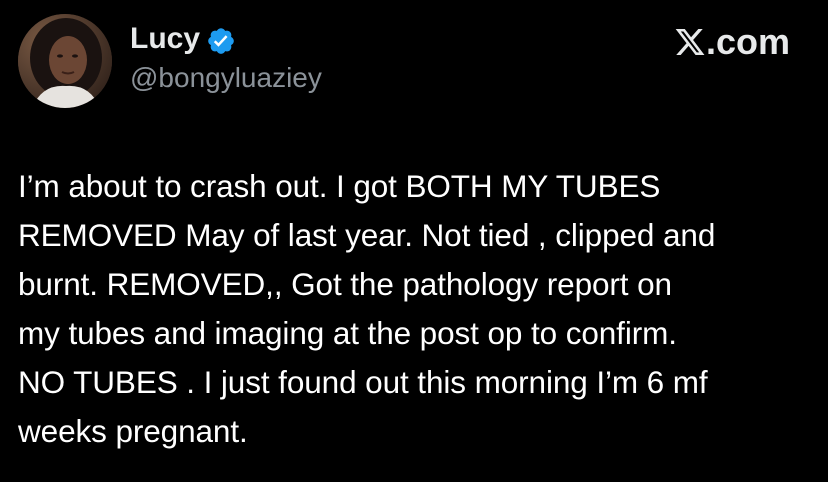 This screenshot has width=828, height=482. I want to click on verified-badge-icon, so click(221, 41).